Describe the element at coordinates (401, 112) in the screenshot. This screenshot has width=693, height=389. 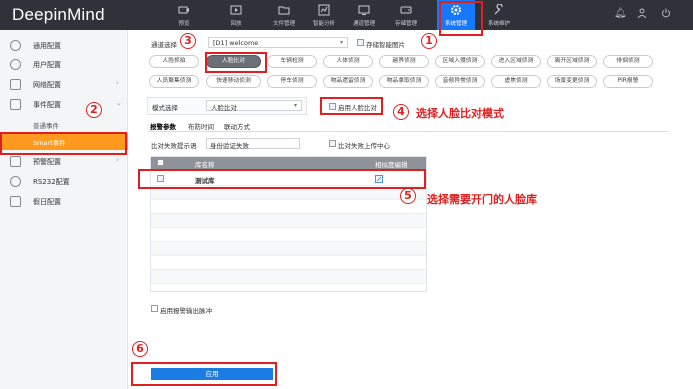
I see `annotation-step-4: 4` at that location.